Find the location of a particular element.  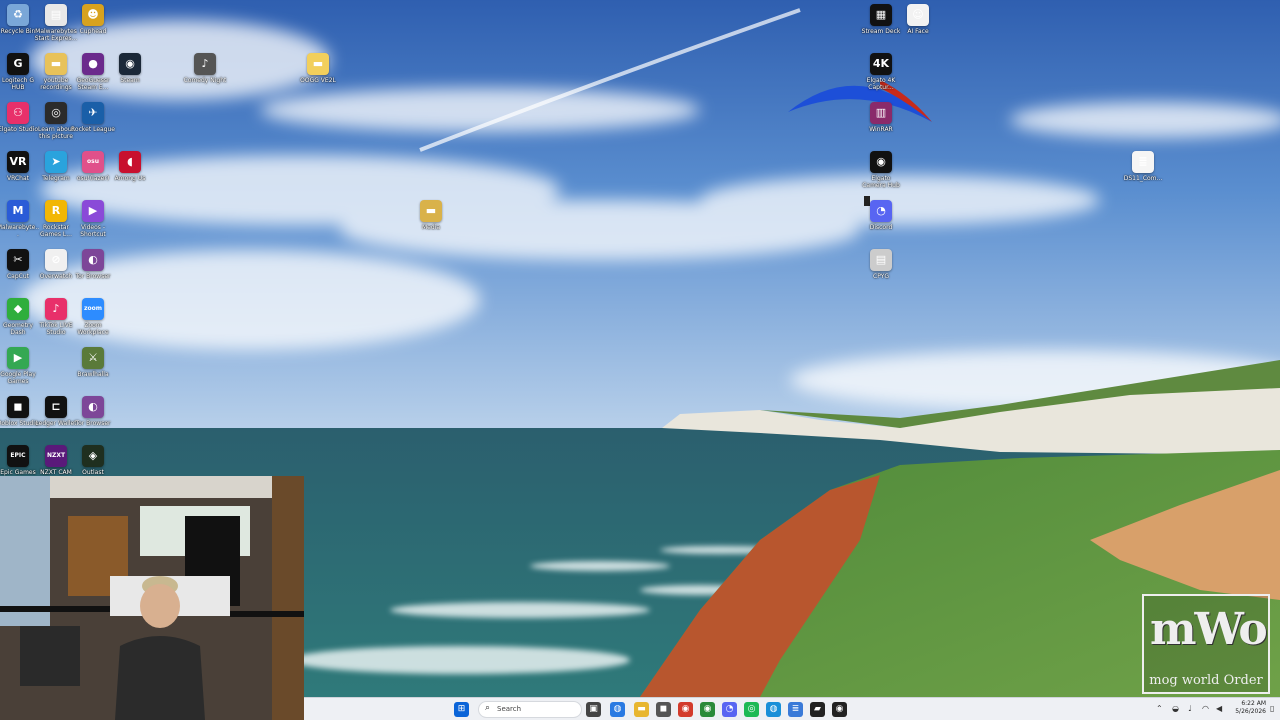

desktop-icon-label: Videos - Shortcut is located at coordinates (93, 231).